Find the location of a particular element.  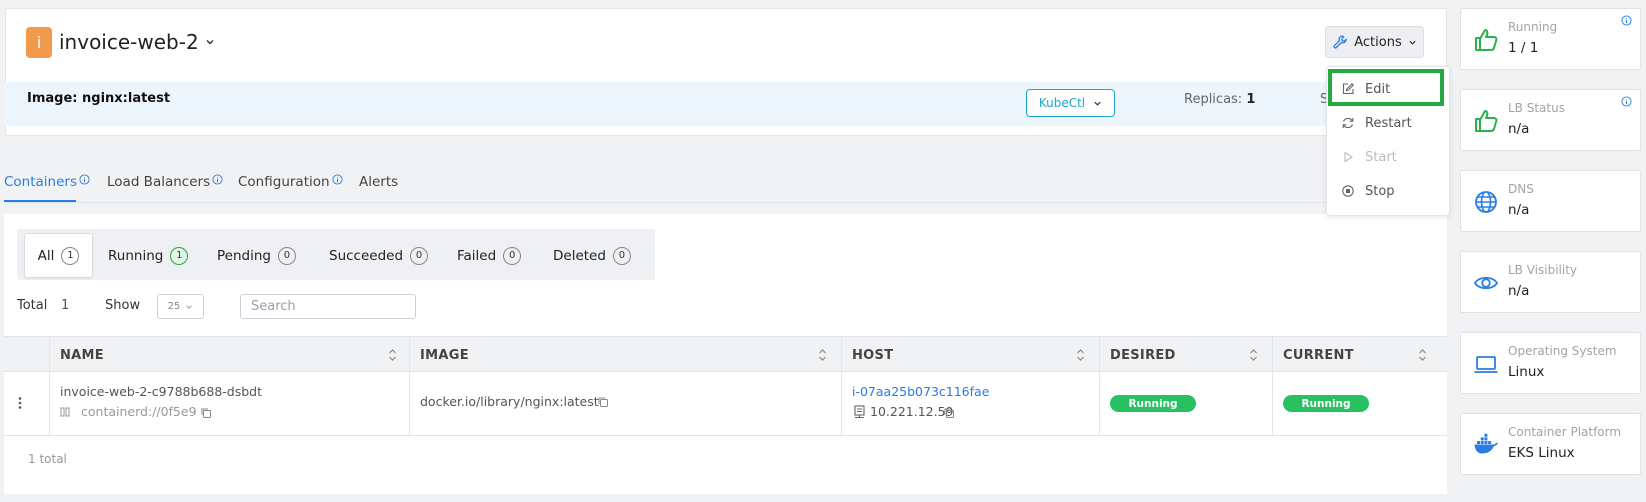

menu-item-restart: Restart is located at coordinates (1389, 123).